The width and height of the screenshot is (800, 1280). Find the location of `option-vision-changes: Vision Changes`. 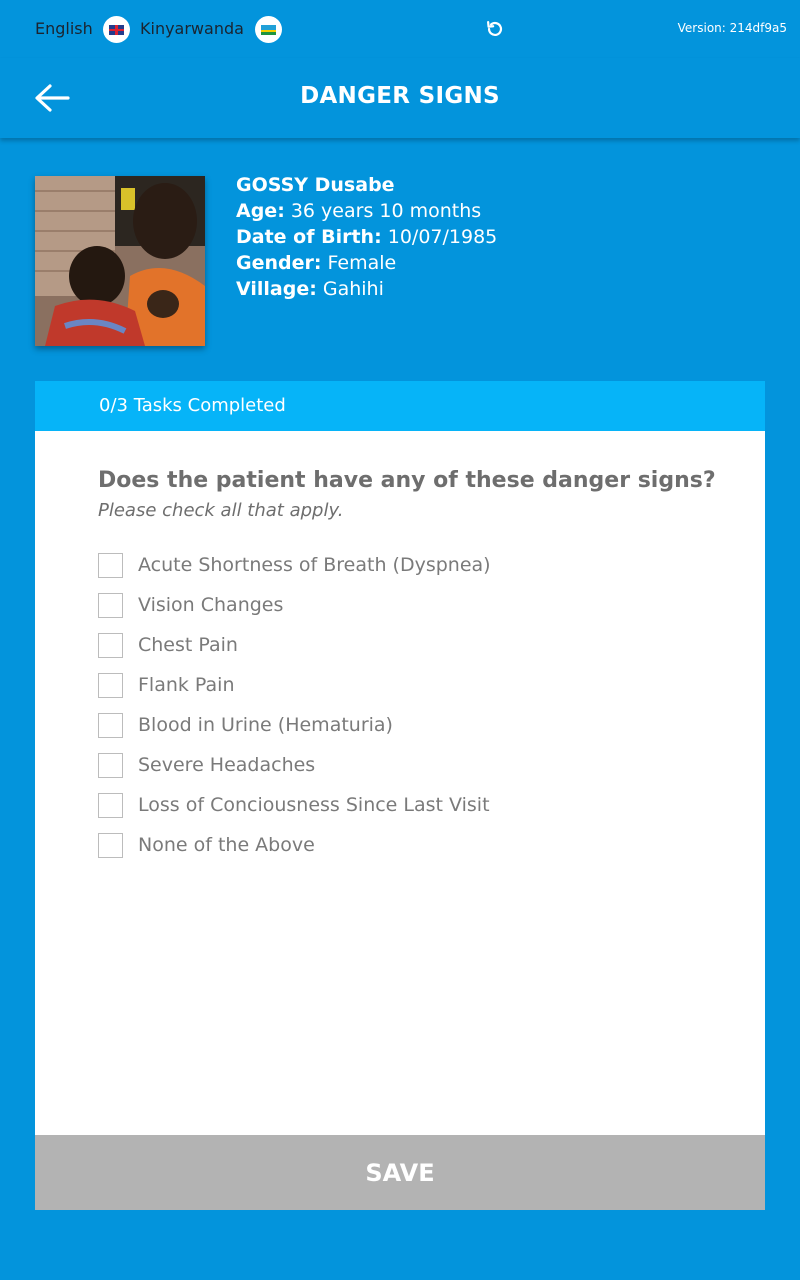

option-vision-changes: Vision Changes is located at coordinates (190, 605).